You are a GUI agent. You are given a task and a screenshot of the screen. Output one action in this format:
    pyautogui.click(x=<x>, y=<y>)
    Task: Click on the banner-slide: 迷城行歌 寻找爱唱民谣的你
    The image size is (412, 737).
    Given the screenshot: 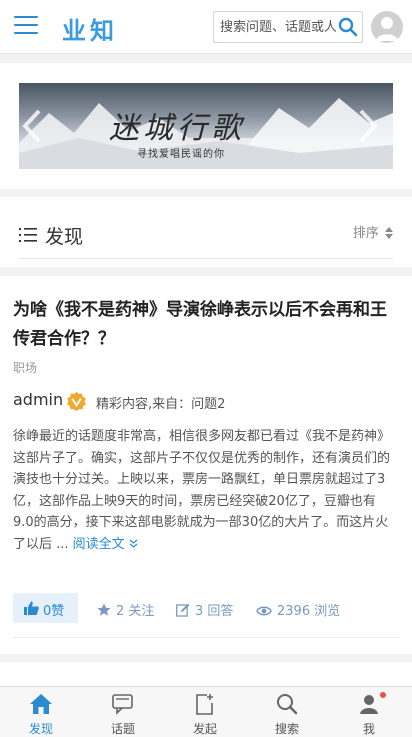 What is the action you would take?
    pyautogui.click(x=206, y=126)
    